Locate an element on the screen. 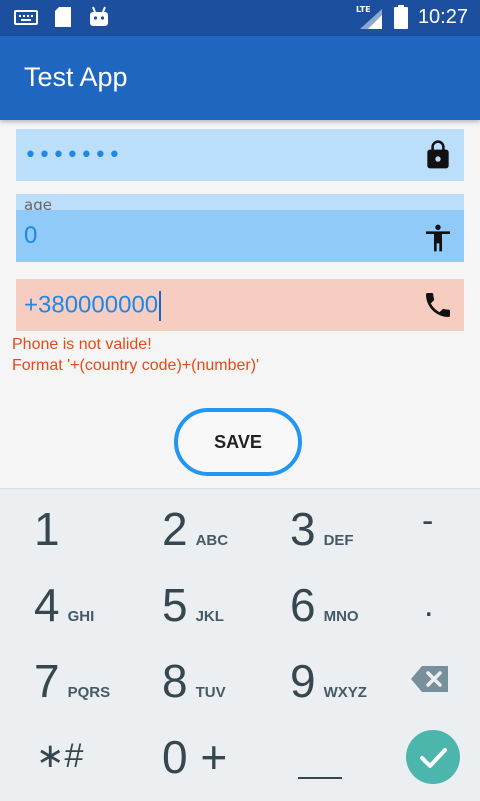  key-6-digit: 6 is located at coordinates (303, 605).